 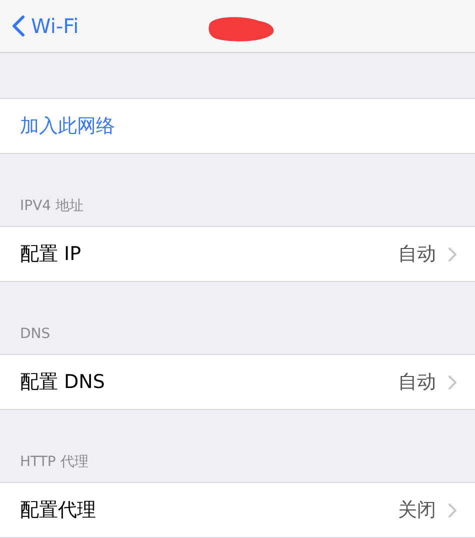 What do you see at coordinates (62, 382) in the screenshot?
I see `row-label: 配置 DNS` at bounding box center [62, 382].